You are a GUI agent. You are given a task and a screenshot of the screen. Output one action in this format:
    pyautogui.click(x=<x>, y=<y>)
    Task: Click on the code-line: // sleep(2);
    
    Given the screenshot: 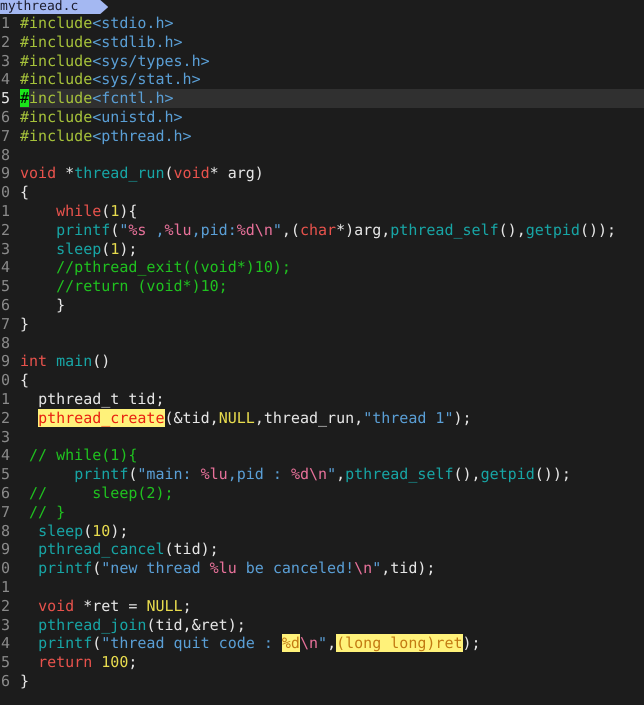 What is the action you would take?
    pyautogui.click(x=101, y=493)
    